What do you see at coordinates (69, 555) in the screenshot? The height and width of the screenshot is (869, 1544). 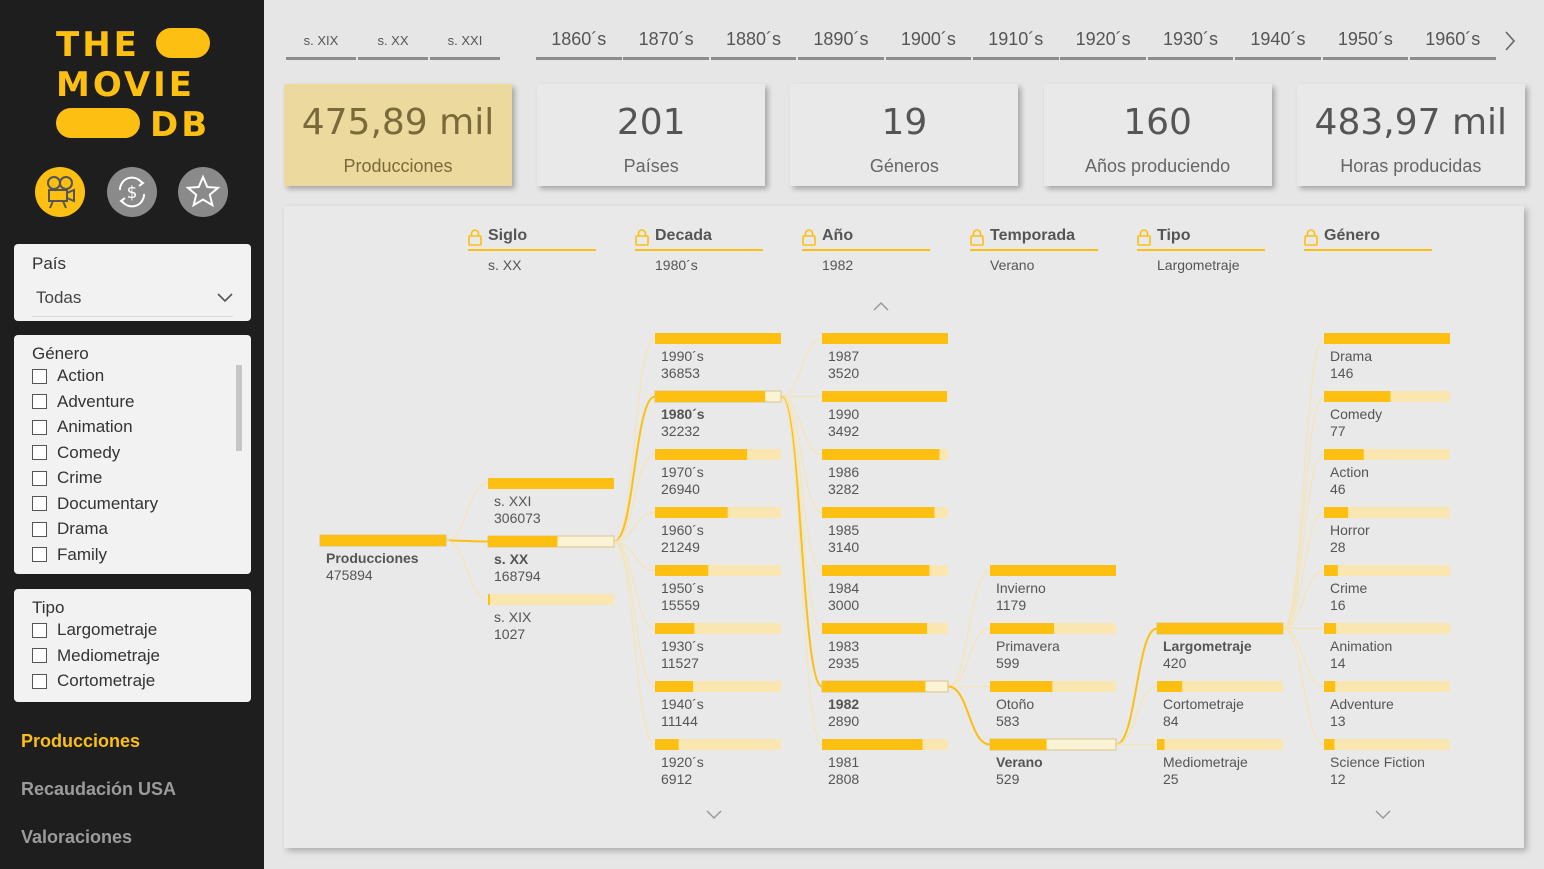 I see `genero-option-family: Family` at bounding box center [69, 555].